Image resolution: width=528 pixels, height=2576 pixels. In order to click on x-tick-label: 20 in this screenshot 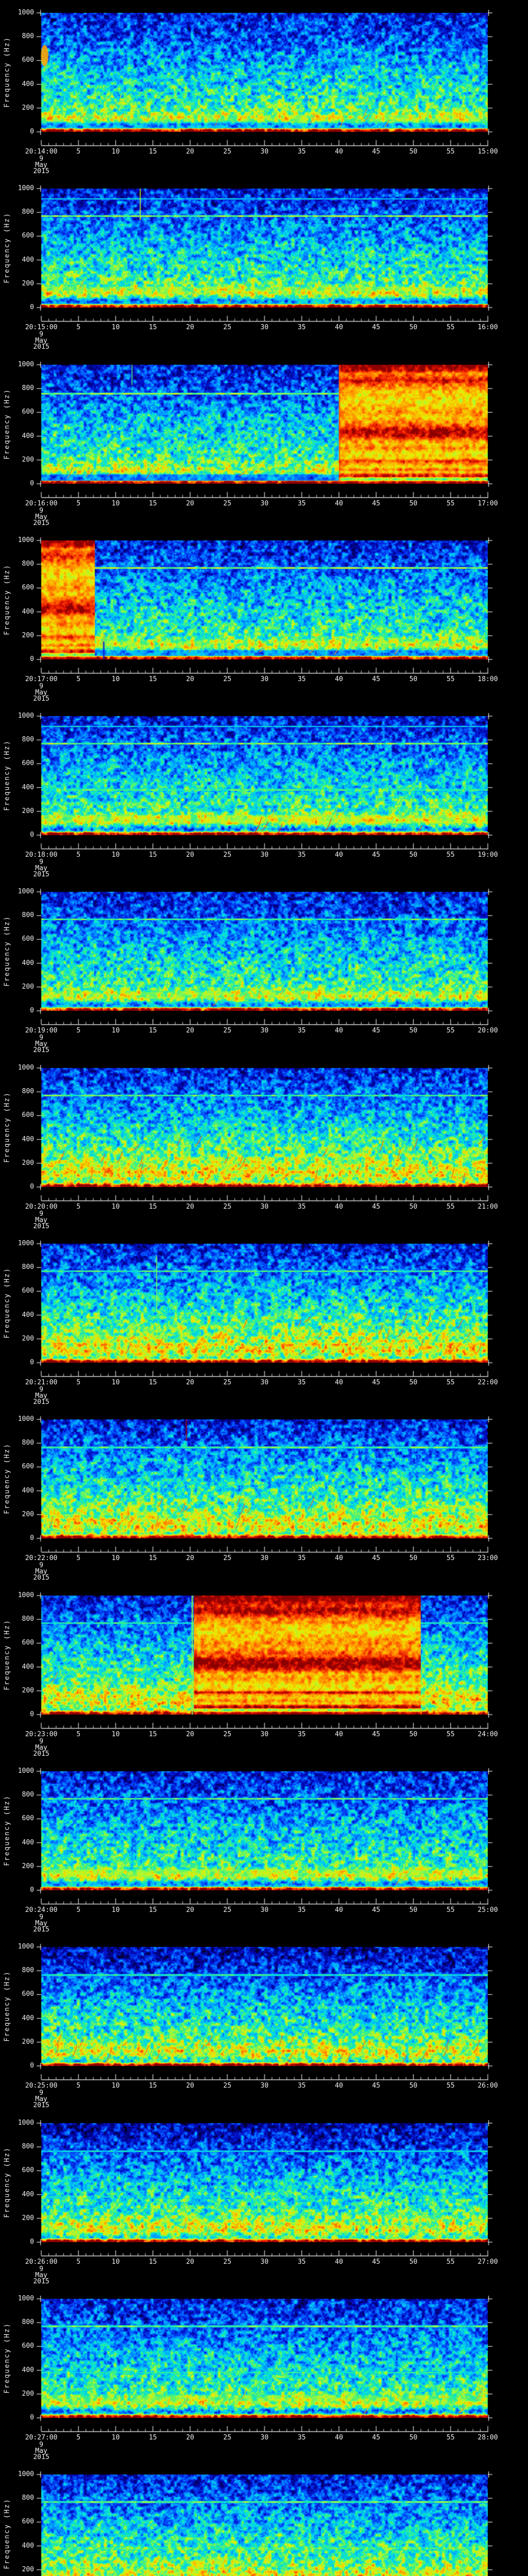, I will do `click(190, 2438)`.